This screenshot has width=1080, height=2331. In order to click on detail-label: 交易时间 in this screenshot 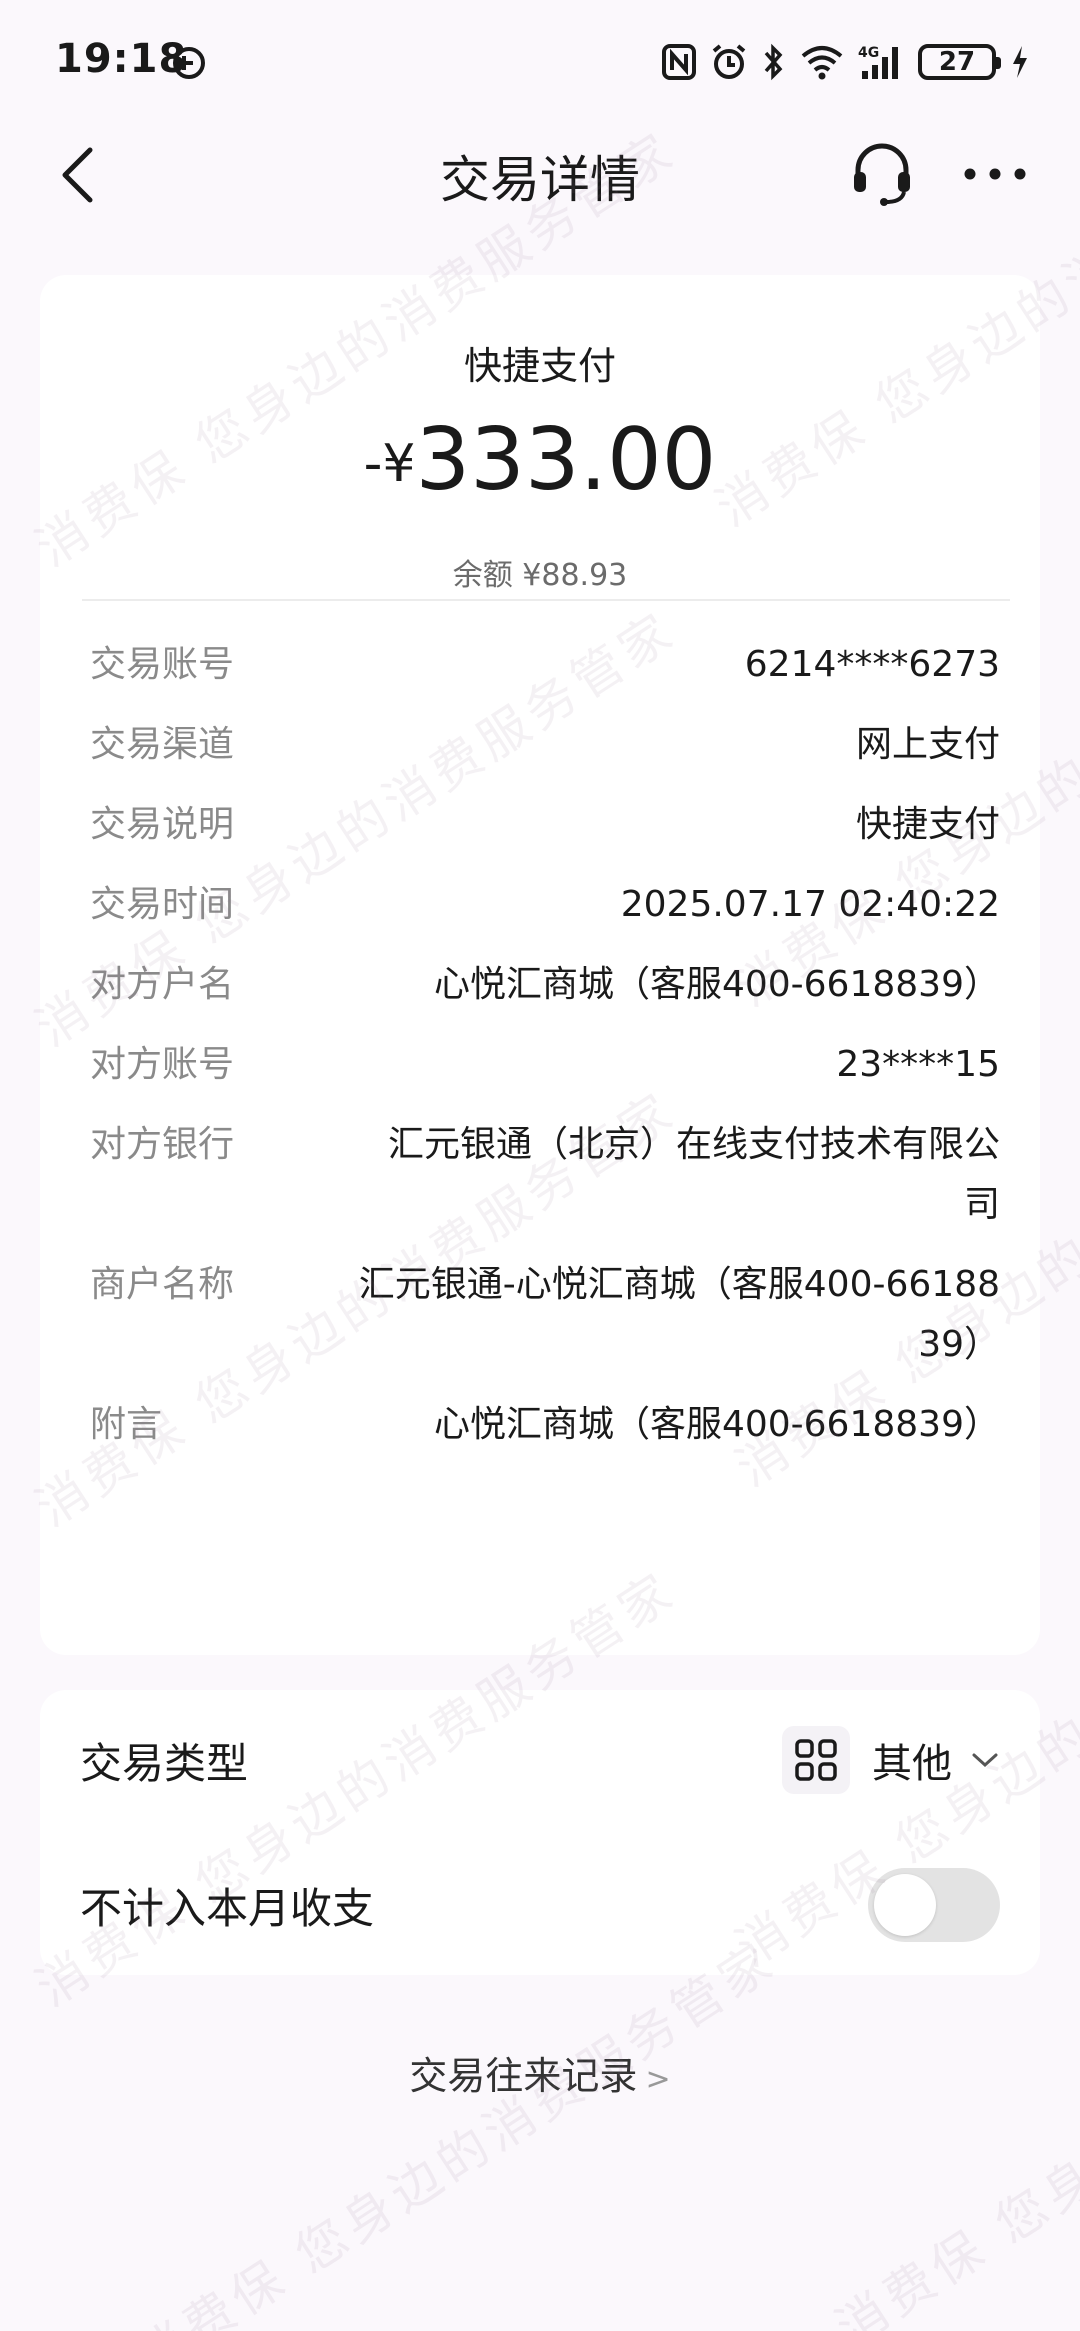, I will do `click(162, 904)`.